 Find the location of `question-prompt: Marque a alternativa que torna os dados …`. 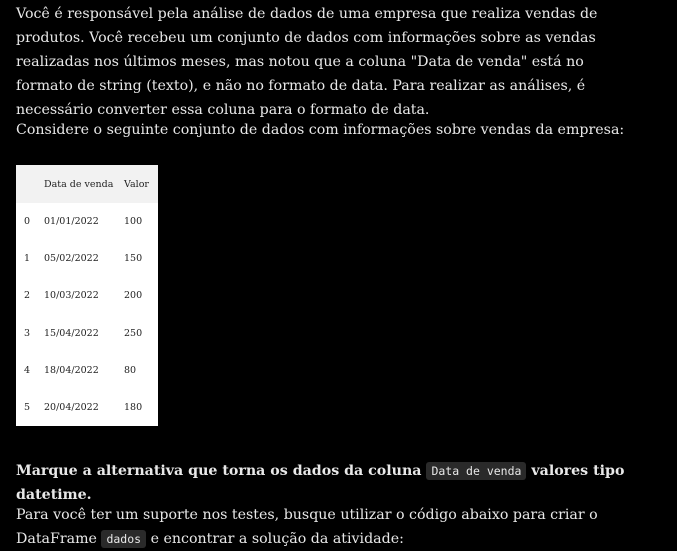

question-prompt: Marque a alternativa que torna os dados … is located at coordinates (338, 483).